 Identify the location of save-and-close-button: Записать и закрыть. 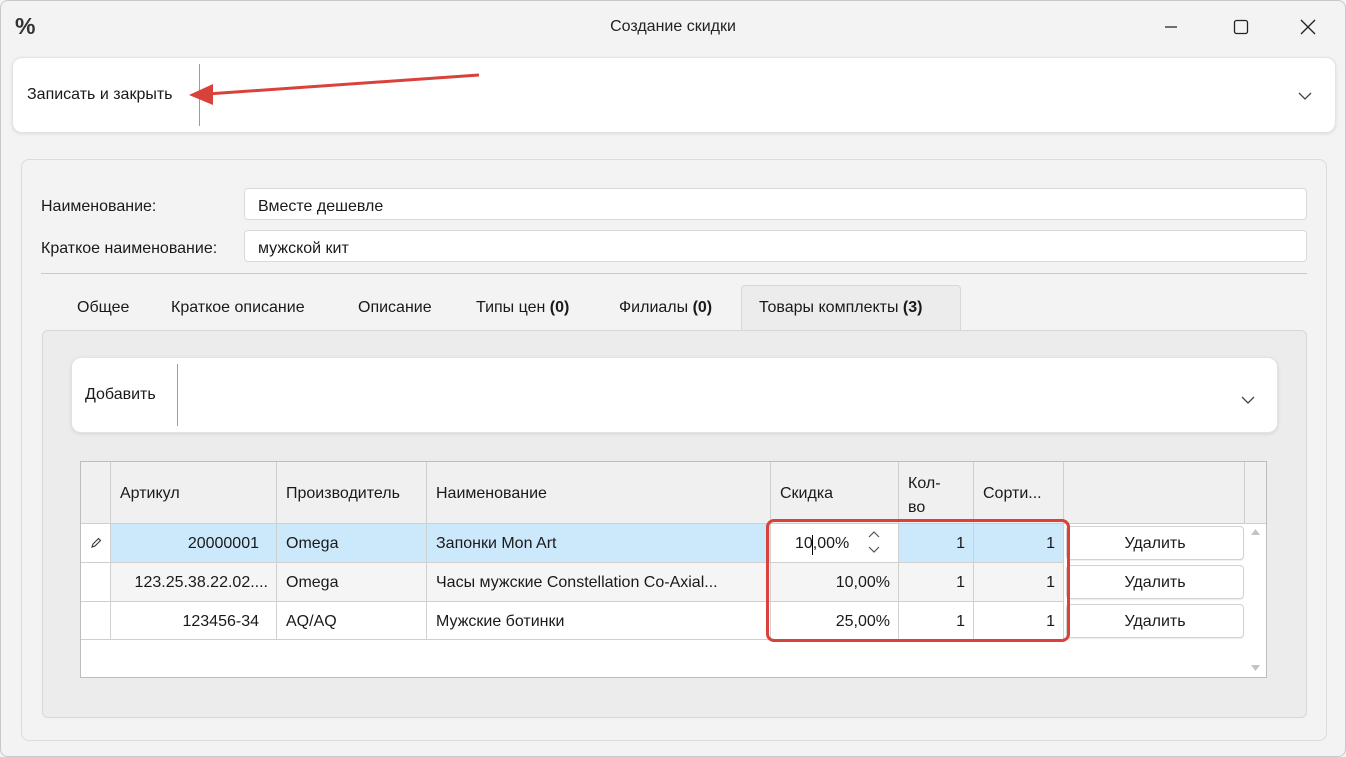
(100, 95).